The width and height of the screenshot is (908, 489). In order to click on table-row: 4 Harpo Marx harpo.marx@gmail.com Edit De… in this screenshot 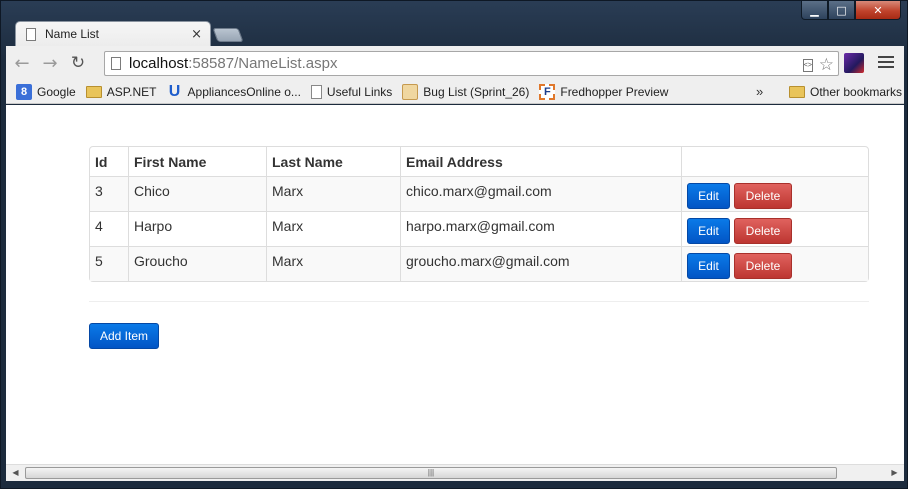, I will do `click(479, 228)`.